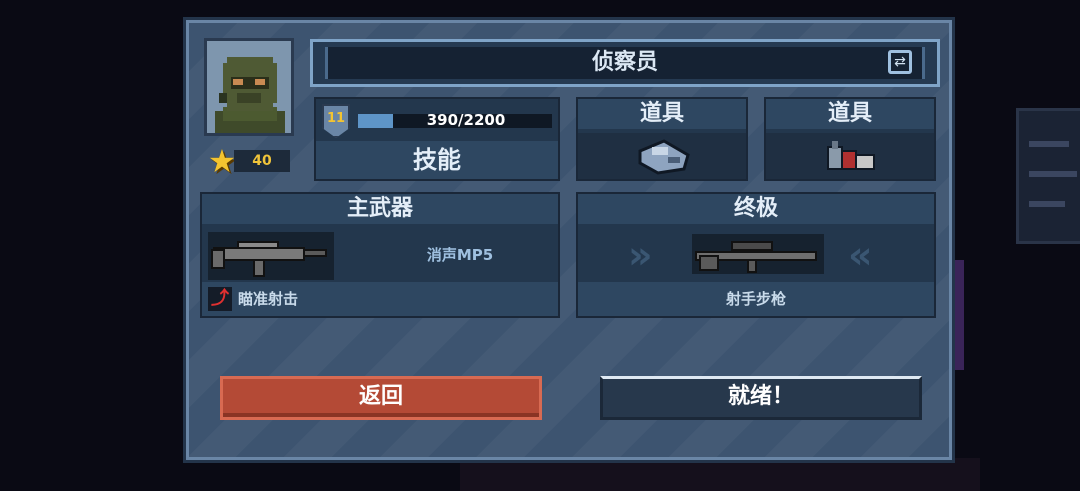  I want to click on primary-weapon-name: 消声MP5, so click(460, 255).